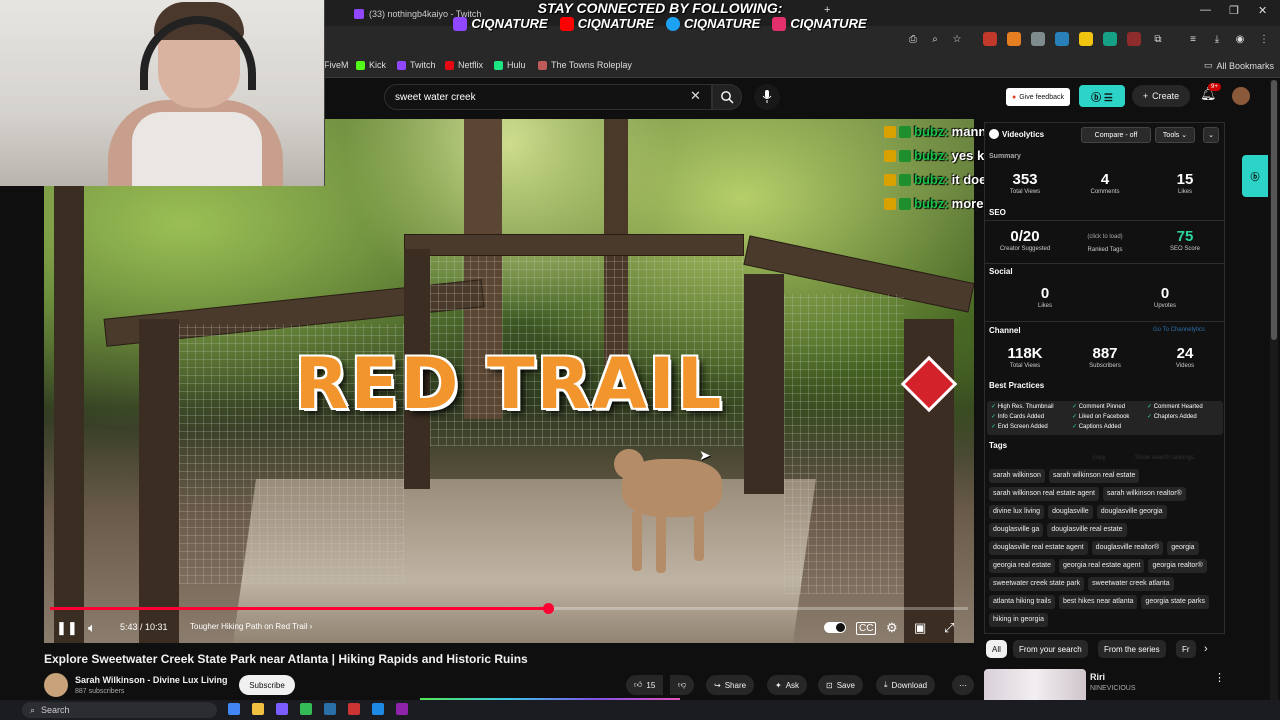 The width and height of the screenshot is (1280, 720). I want to click on collapse-chevron-icon: ⌄, so click(1211, 135).